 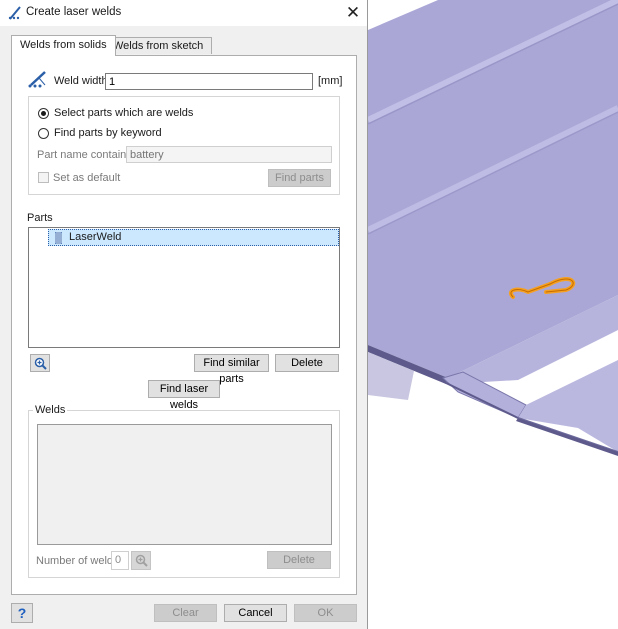 I want to click on welds-list, so click(x=184, y=484).